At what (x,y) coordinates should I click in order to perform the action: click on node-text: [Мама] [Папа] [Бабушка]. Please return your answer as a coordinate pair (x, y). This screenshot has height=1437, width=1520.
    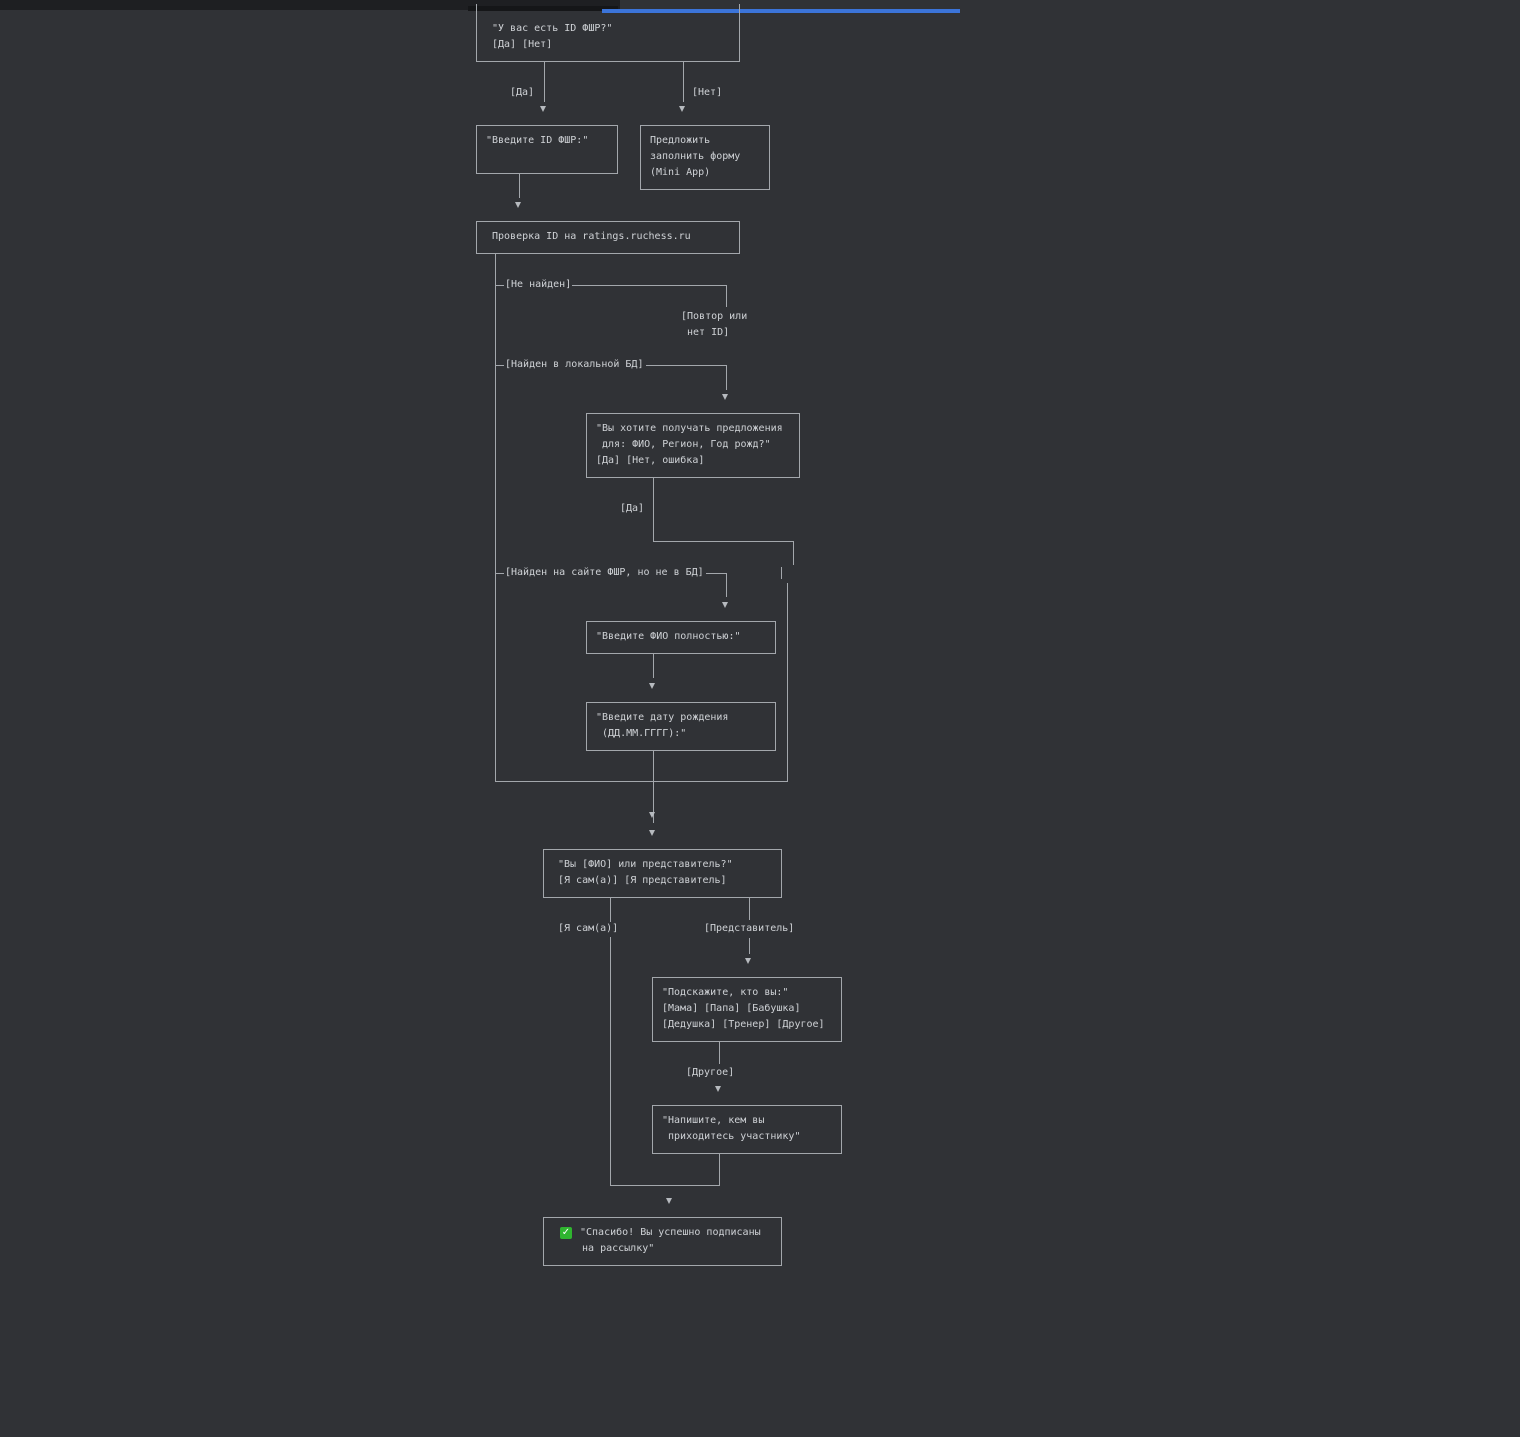
    Looking at the image, I should click on (731, 1008).